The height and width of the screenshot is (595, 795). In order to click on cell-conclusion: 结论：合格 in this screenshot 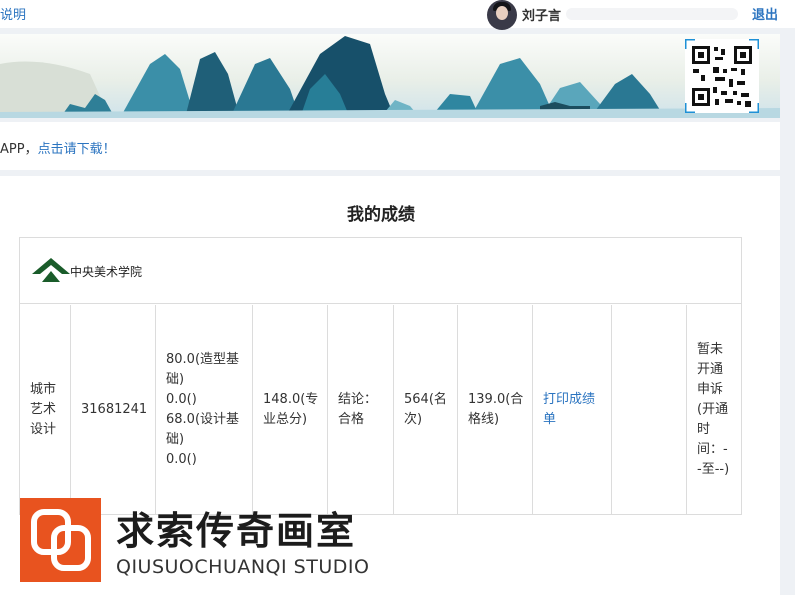, I will do `click(361, 410)`.